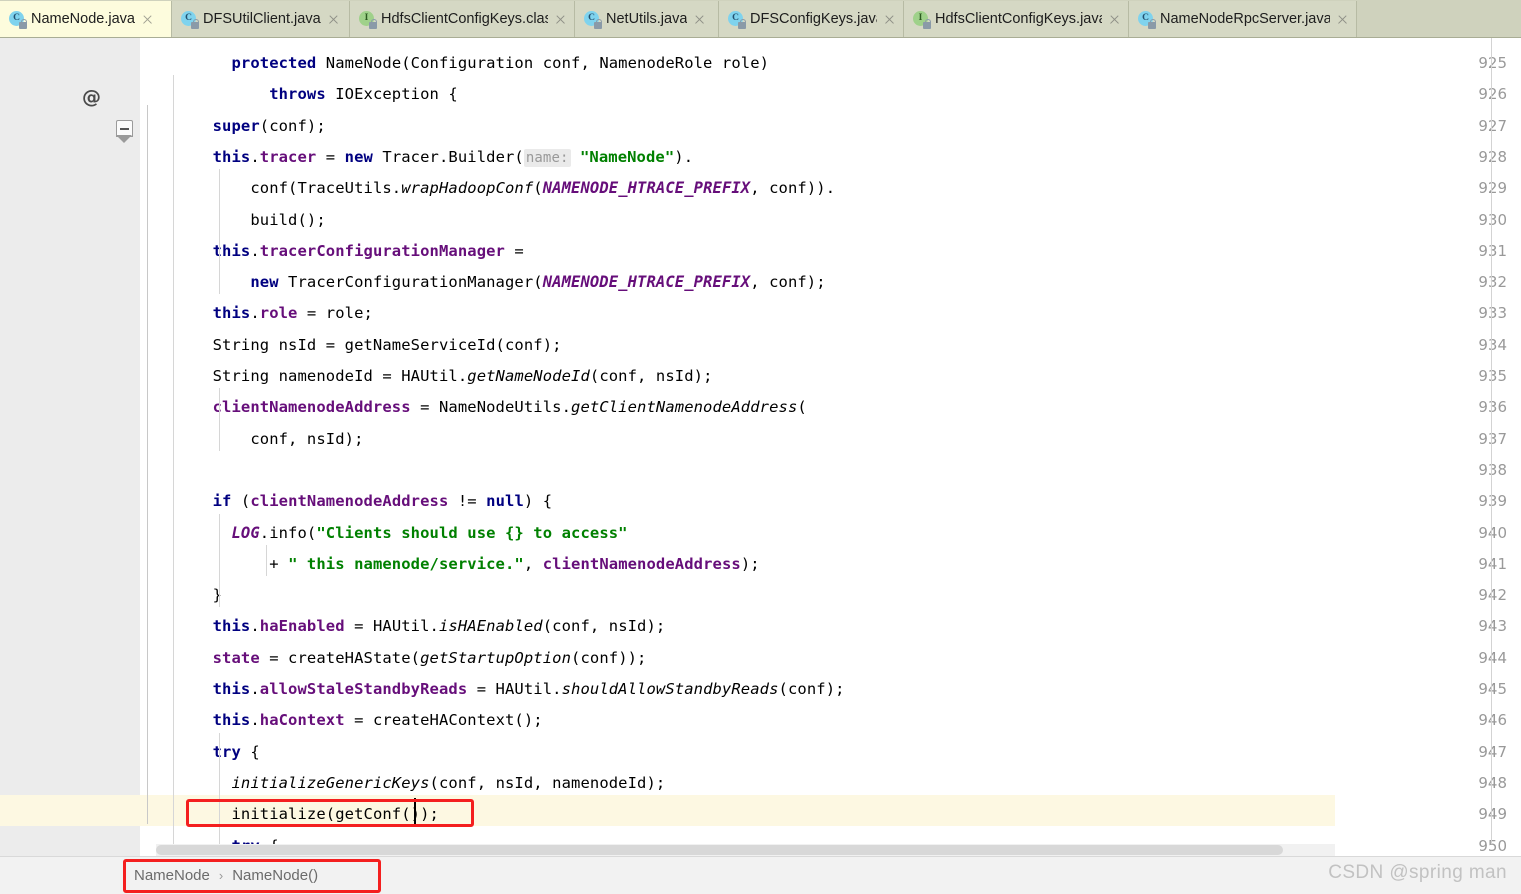 The image size is (1521, 894). What do you see at coordinates (646, 282) in the screenshot?
I see `code-token: NAMENODE_HTRACE_PREFIX` at bounding box center [646, 282].